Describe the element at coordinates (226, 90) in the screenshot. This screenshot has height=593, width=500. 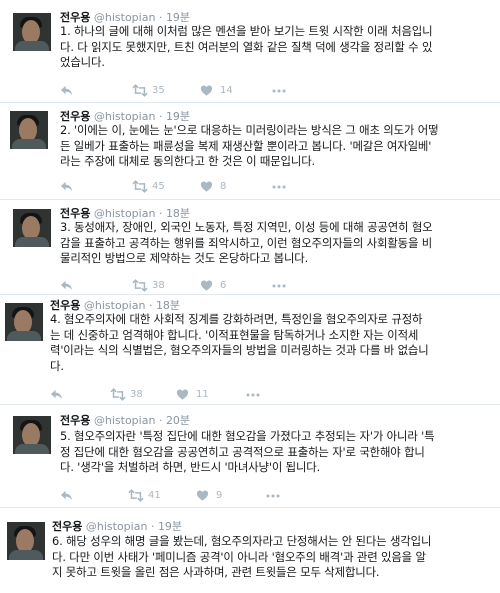
I see `like-count: 14` at that location.